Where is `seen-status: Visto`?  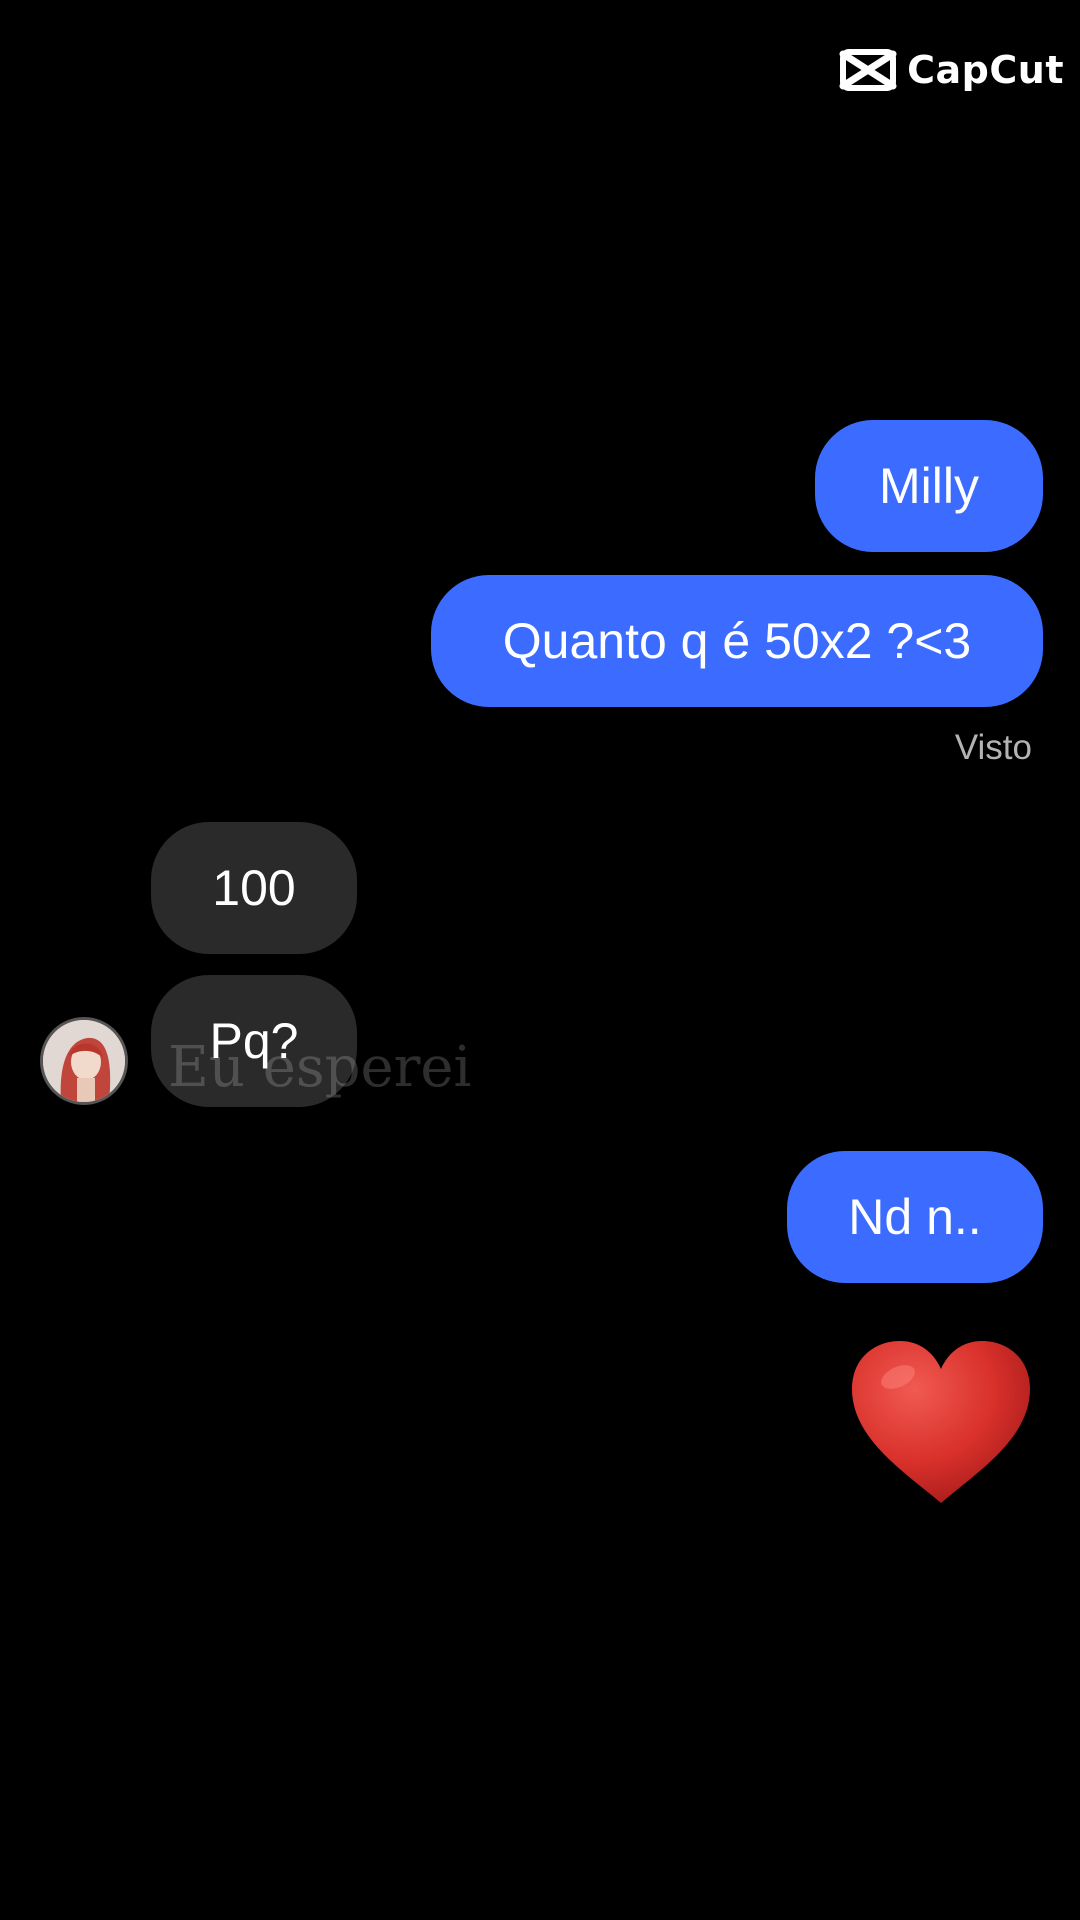
seen-status: Visto is located at coordinates (993, 747).